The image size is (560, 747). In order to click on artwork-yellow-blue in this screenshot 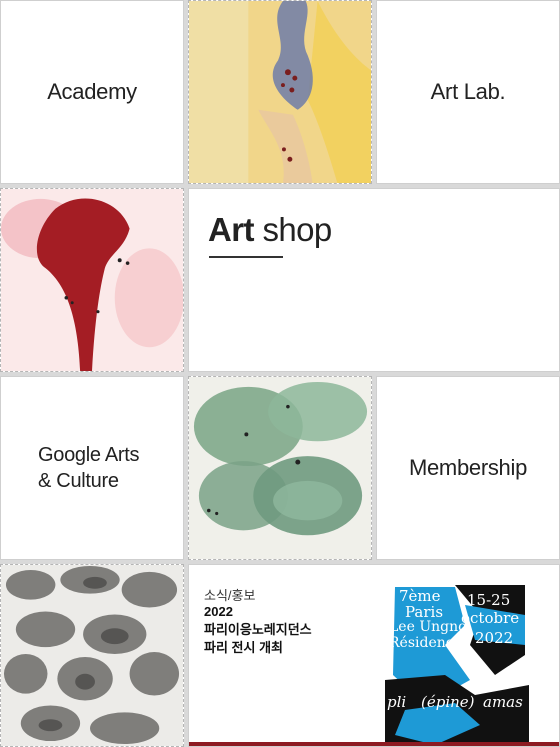, I will do `click(280, 92)`.